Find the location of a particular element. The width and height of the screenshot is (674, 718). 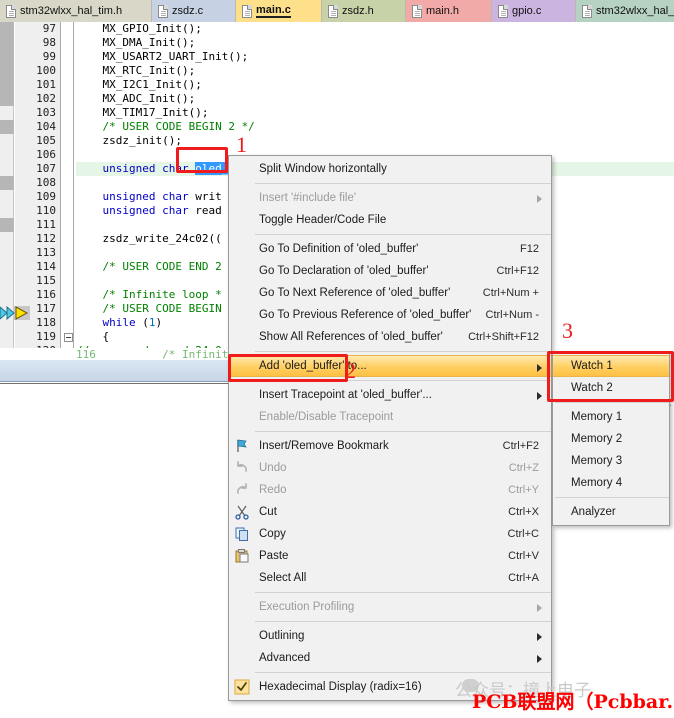

submenu-item-analyzer: Analyzer is located at coordinates (611, 512).